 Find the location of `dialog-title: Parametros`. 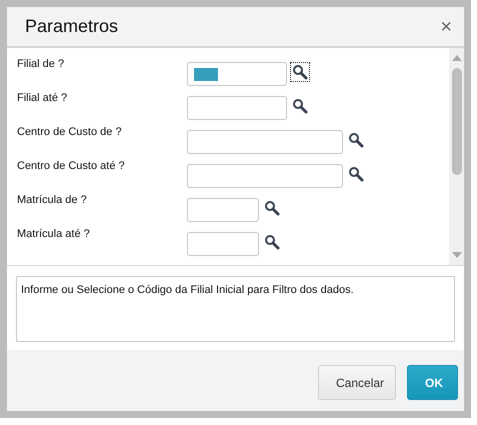

dialog-title: Parametros is located at coordinates (71, 26).